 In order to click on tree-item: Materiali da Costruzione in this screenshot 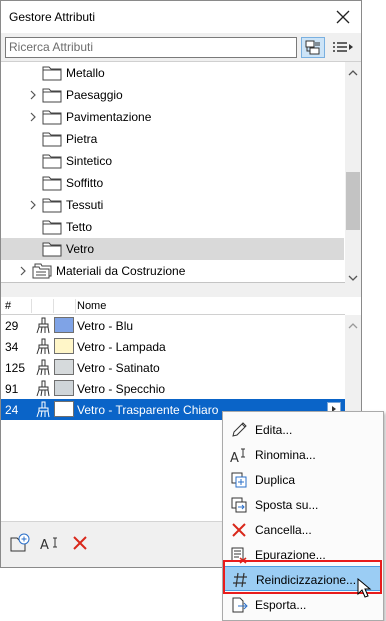, I will do `click(172, 271)`.